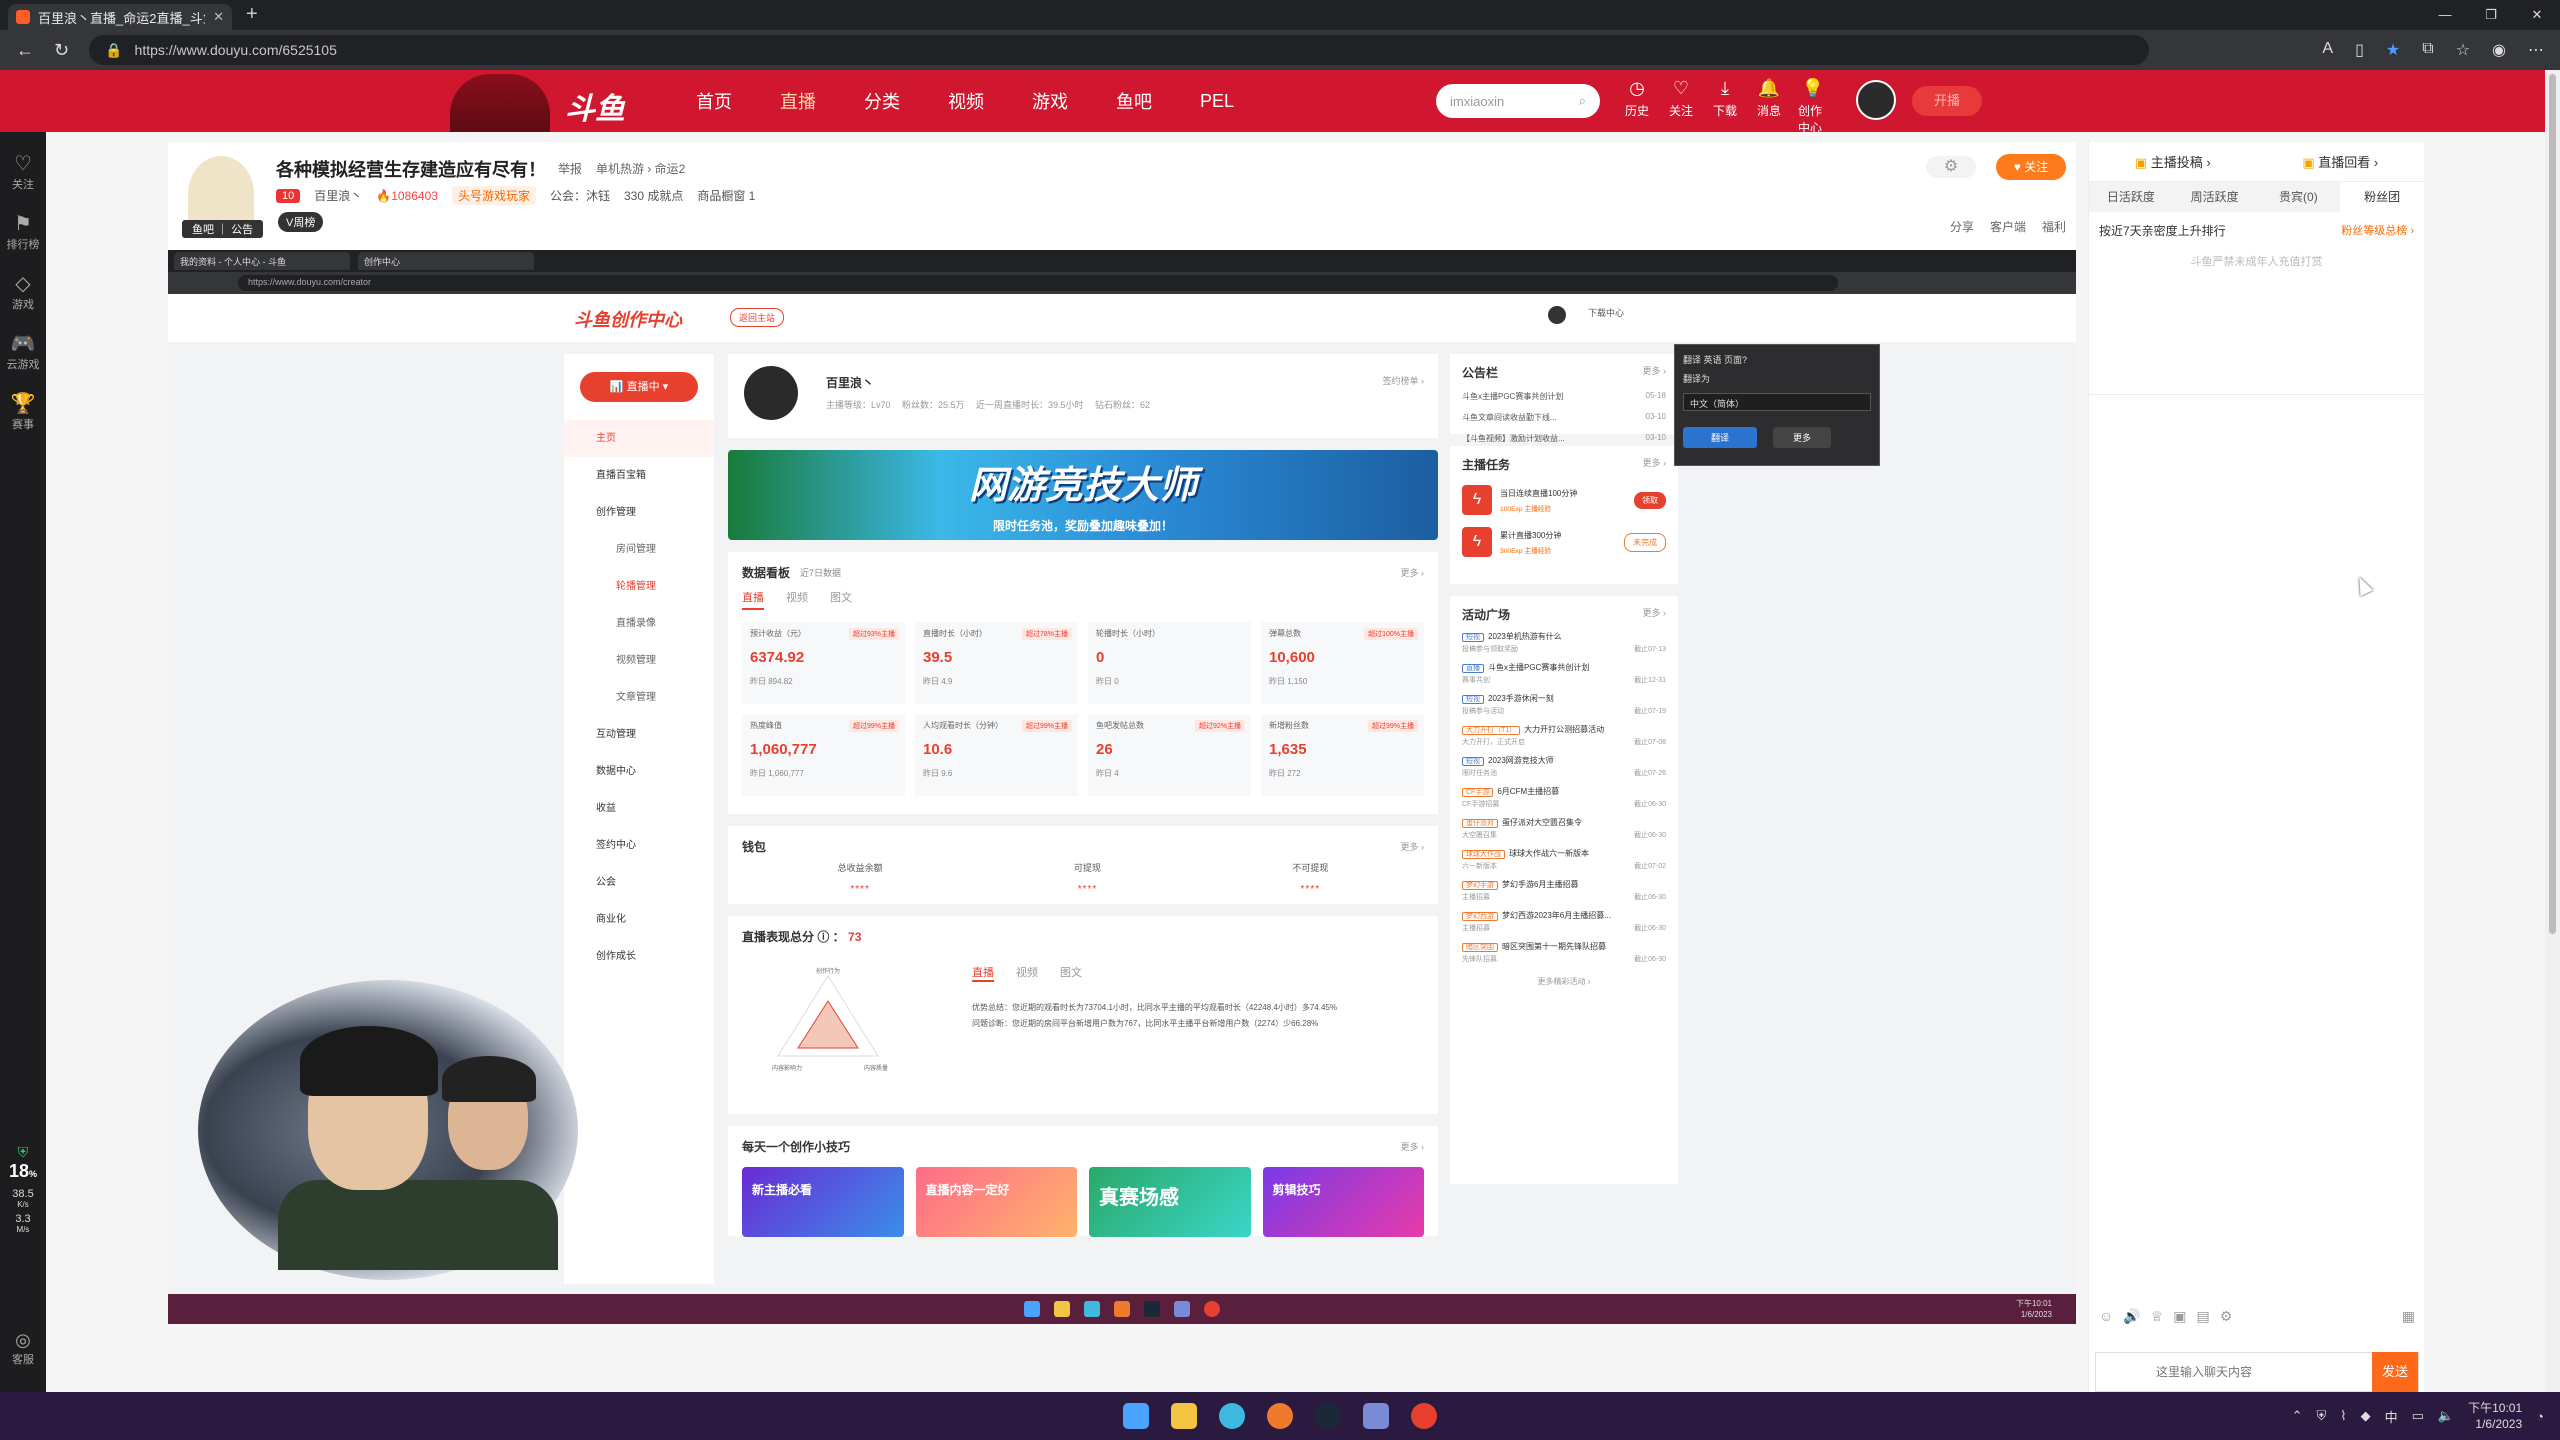 The width and height of the screenshot is (2560, 1440). Describe the element at coordinates (23, 232) in the screenshot. I see `sidebar-item-1: ⚑ 排行榜` at that location.